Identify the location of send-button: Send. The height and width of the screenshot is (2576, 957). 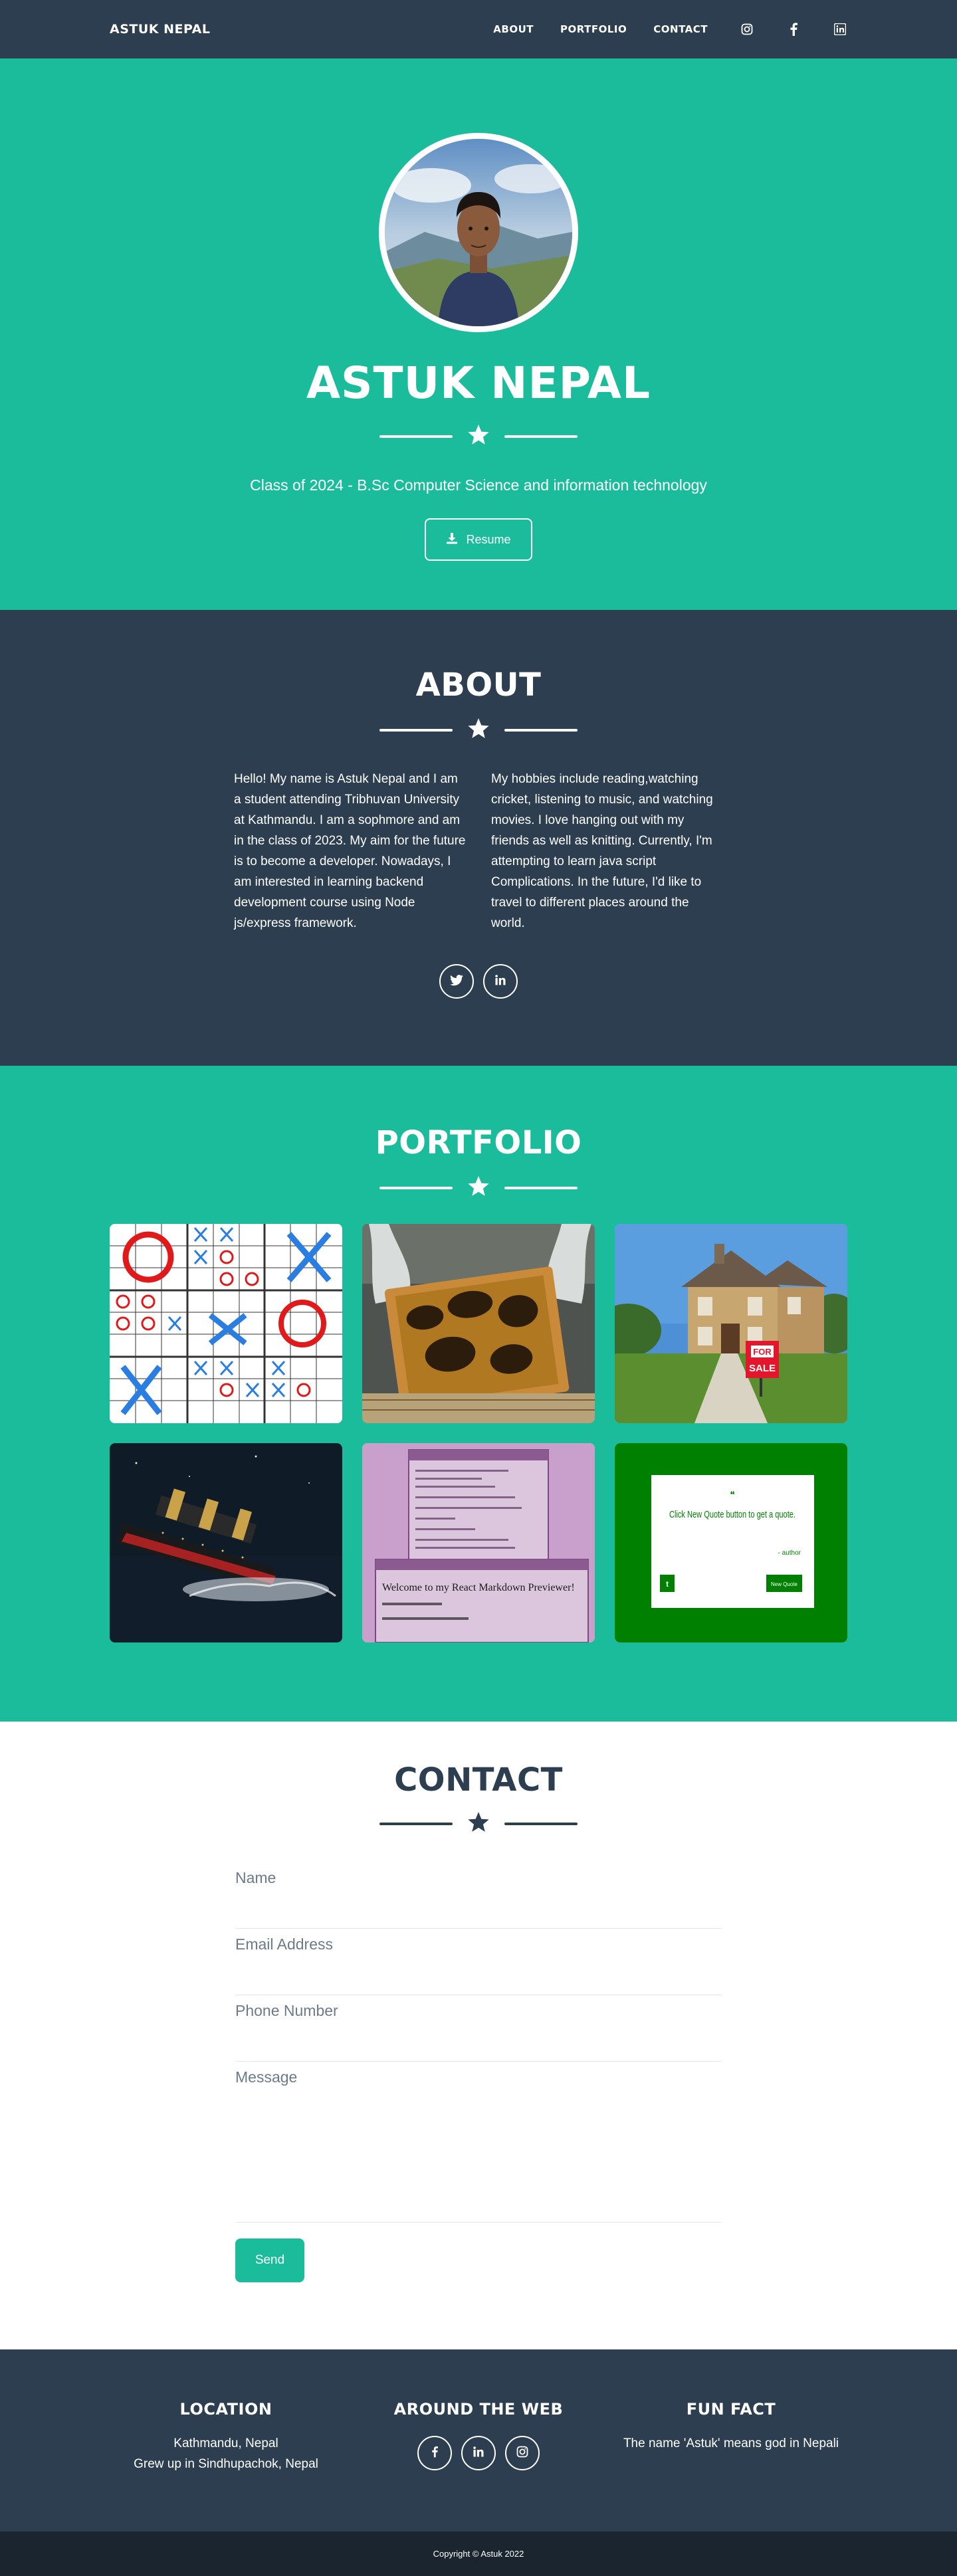
(269, 2260).